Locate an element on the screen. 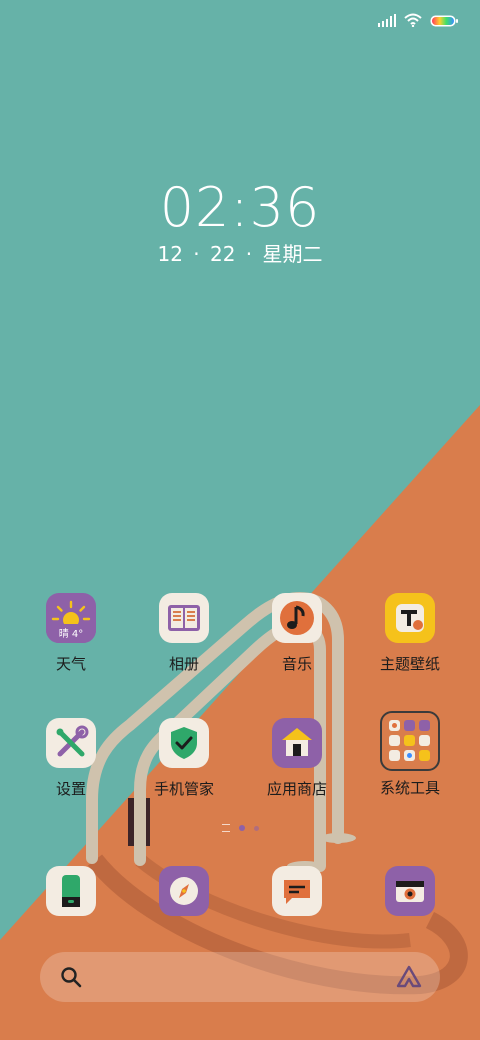  search-bar is located at coordinates (240, 977).